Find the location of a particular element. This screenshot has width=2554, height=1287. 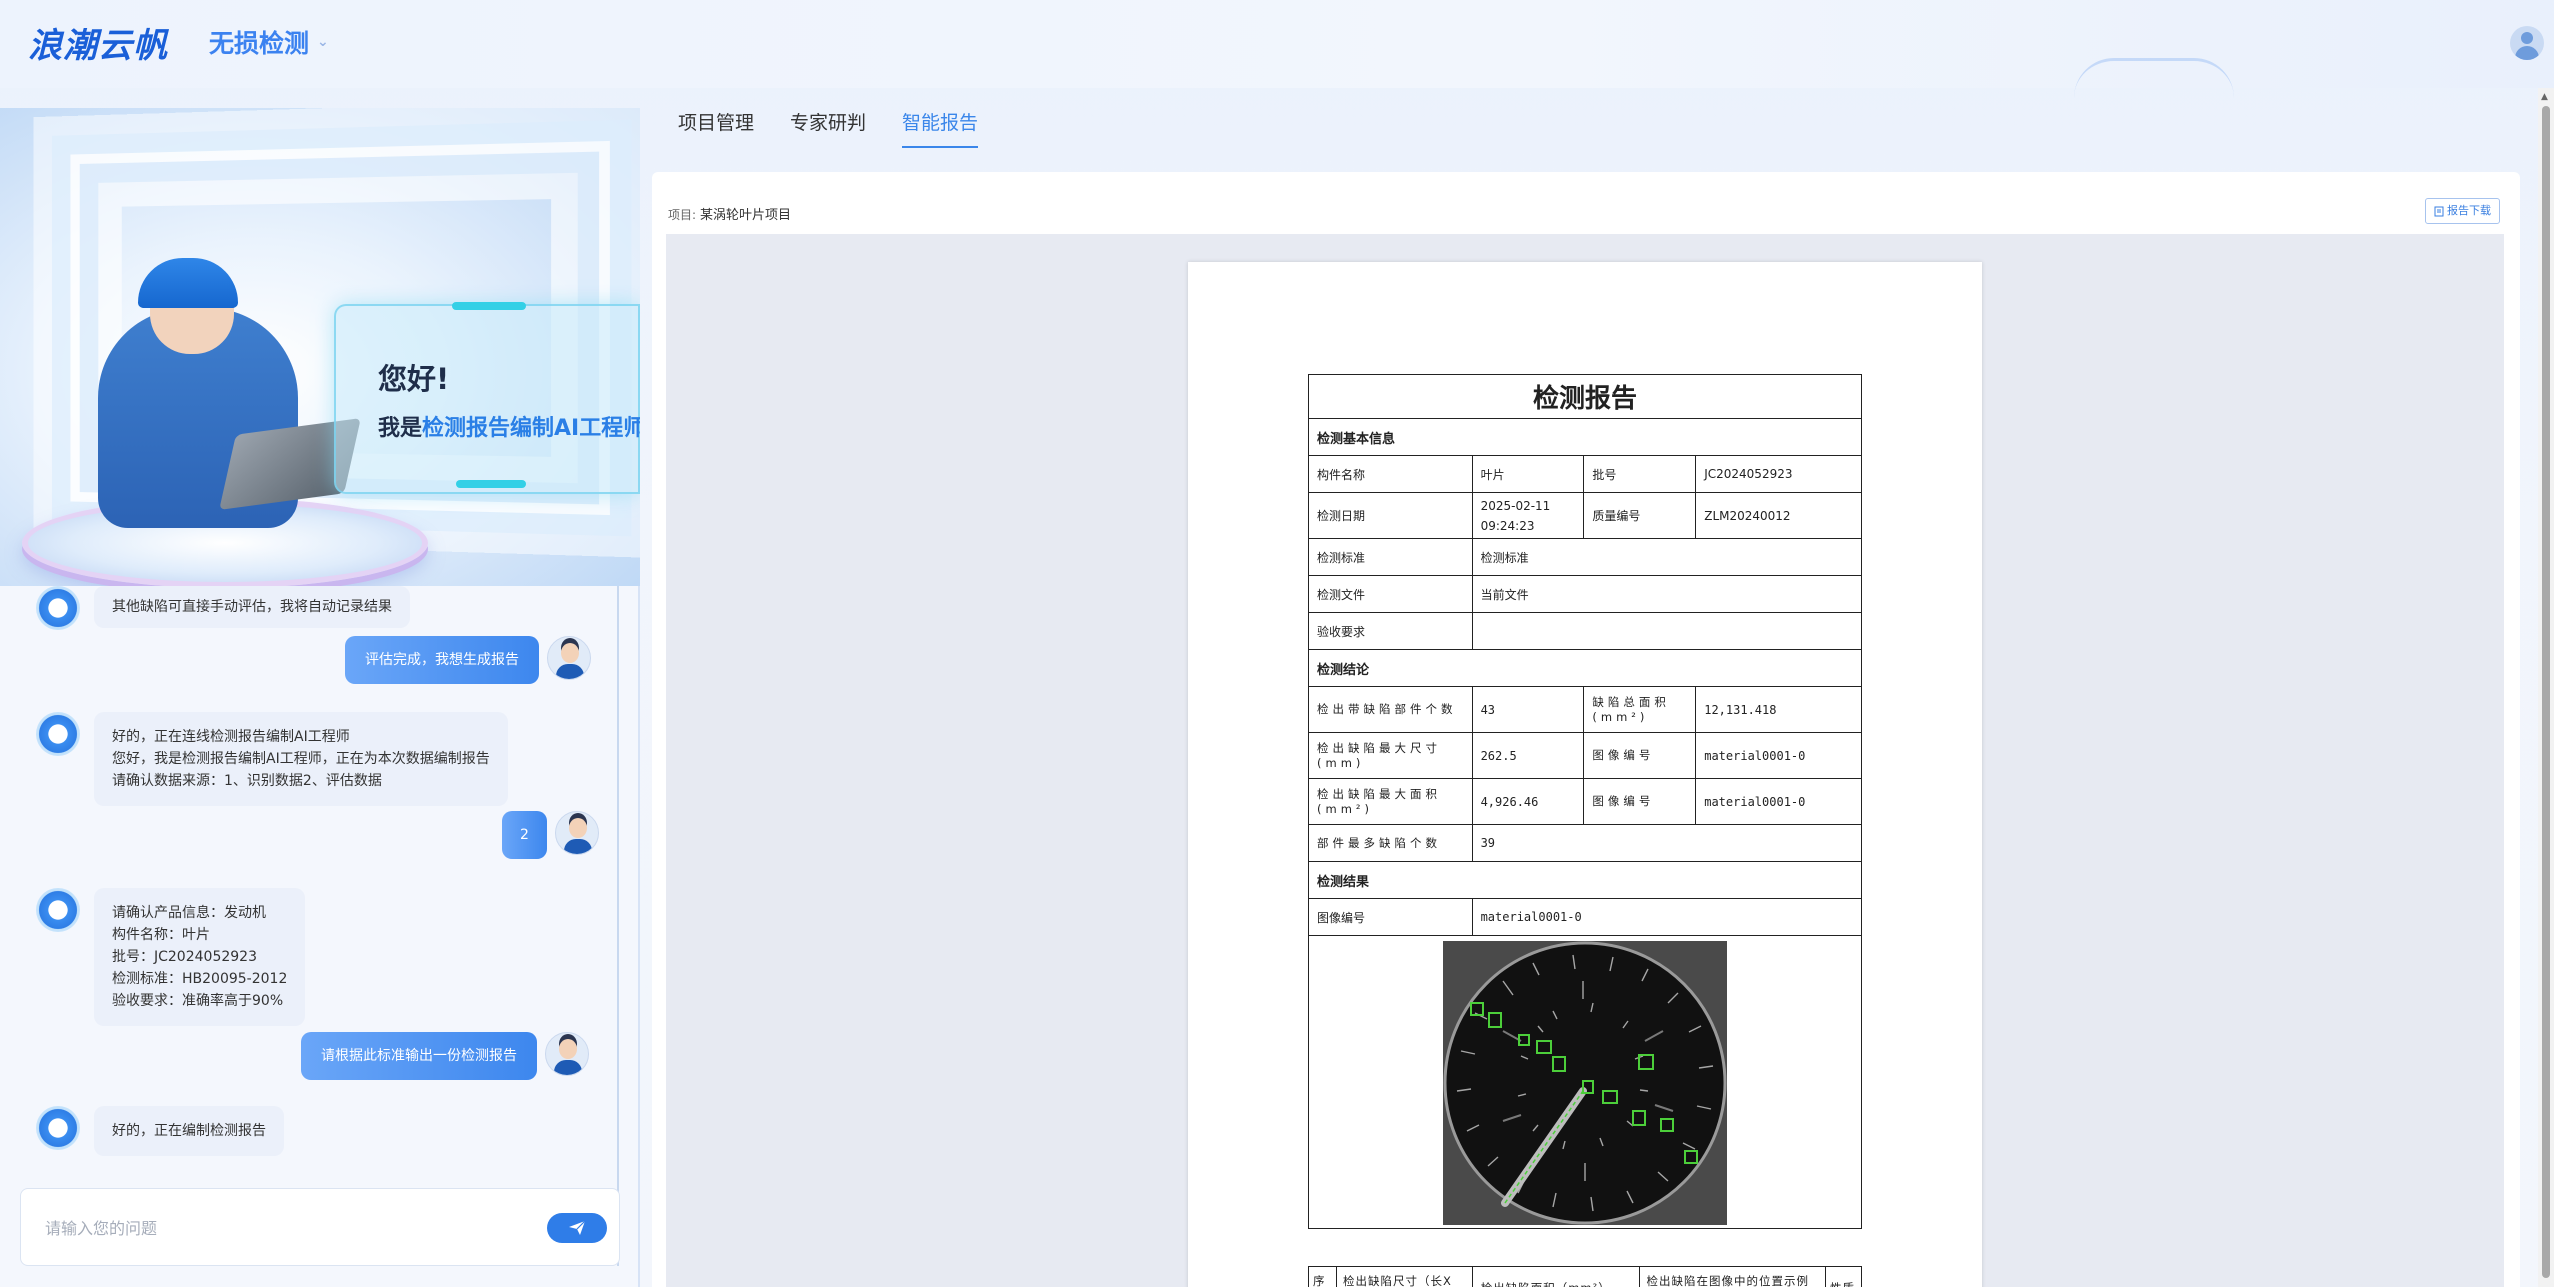

chevron-down-icon: ⌄ is located at coordinates (323, 42).